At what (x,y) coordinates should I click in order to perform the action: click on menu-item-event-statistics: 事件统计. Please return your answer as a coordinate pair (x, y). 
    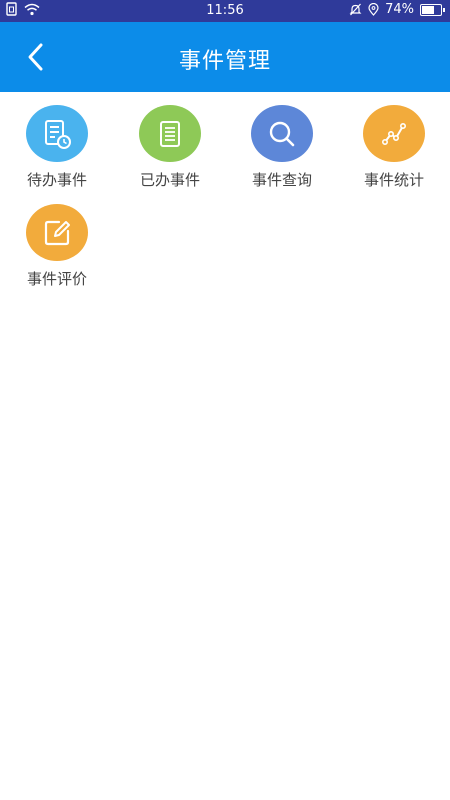
    Looking at the image, I should click on (394, 141).